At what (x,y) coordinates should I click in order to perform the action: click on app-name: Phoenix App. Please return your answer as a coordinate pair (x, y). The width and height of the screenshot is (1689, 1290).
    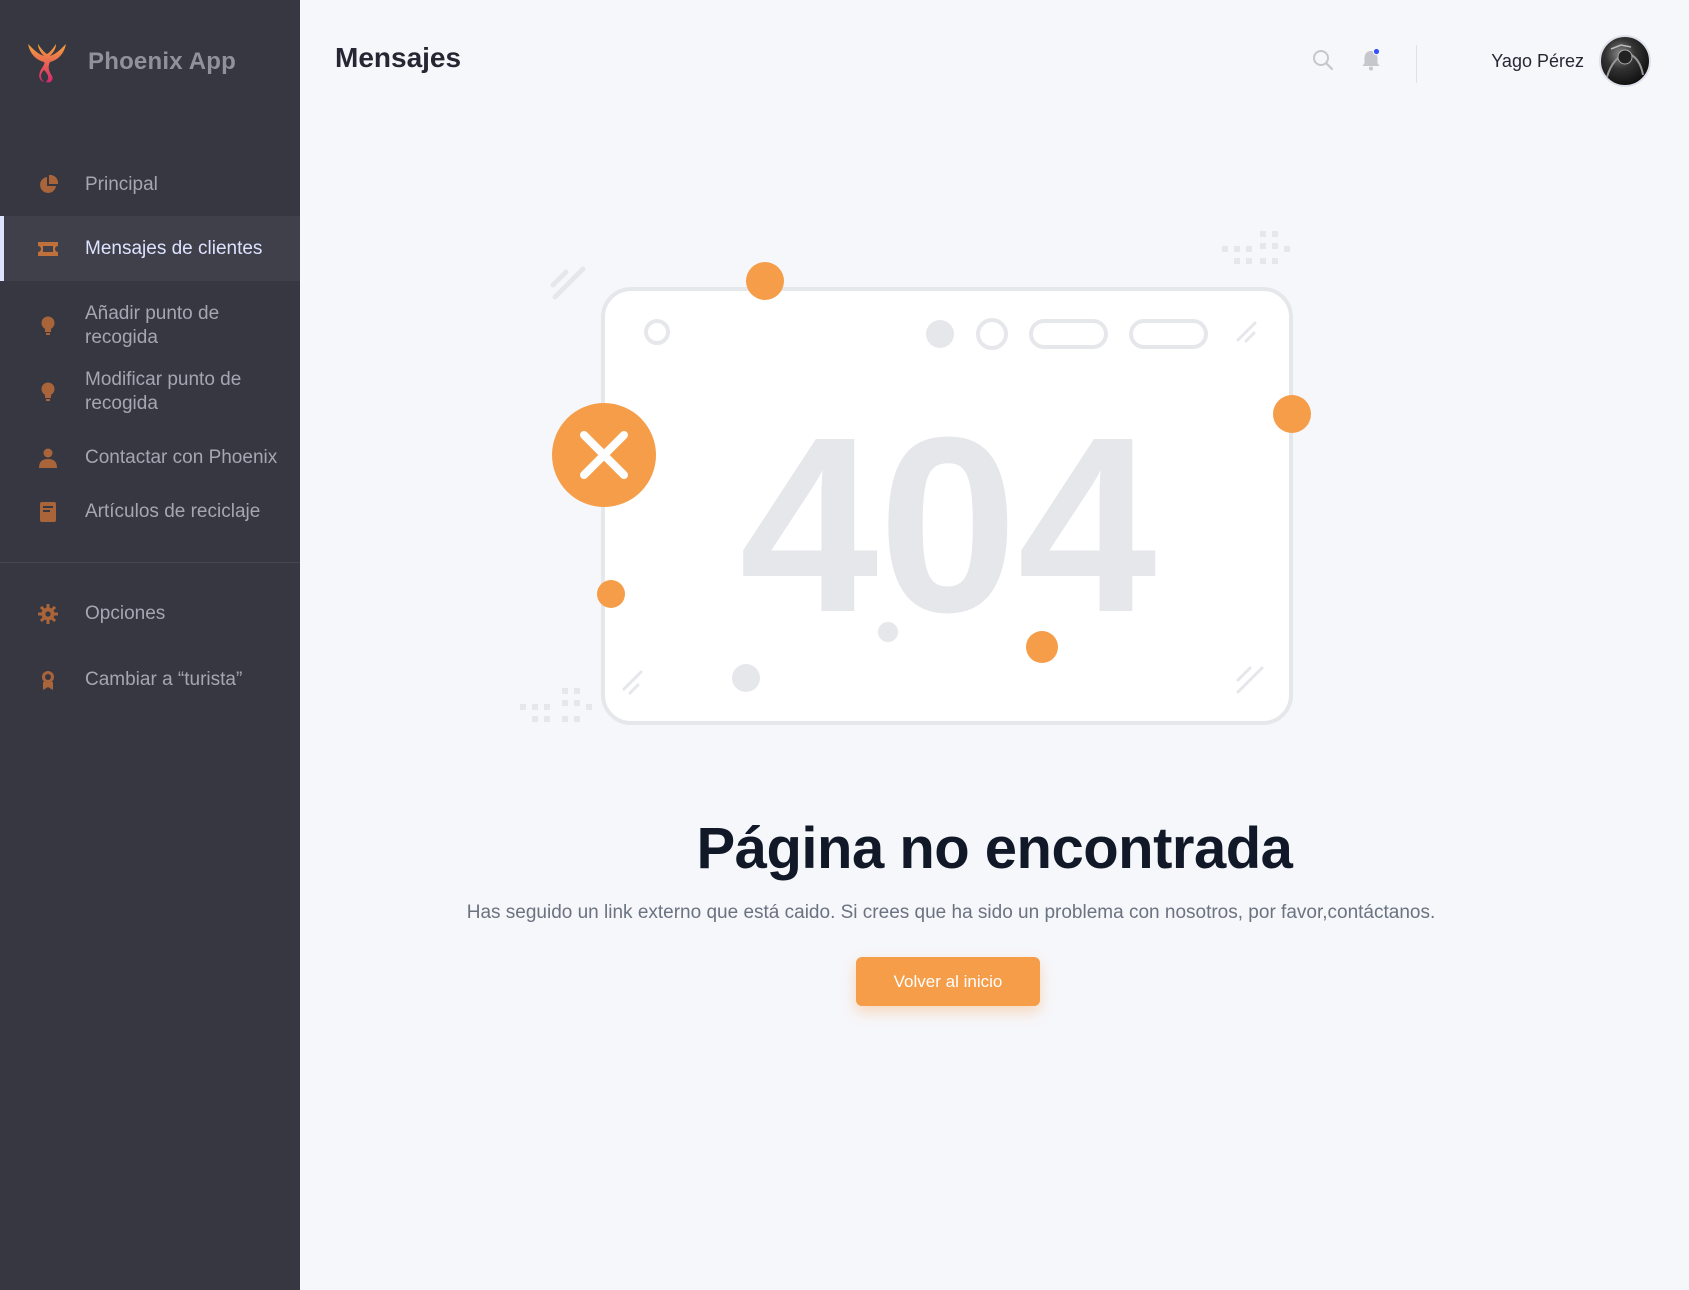
    Looking at the image, I should click on (162, 61).